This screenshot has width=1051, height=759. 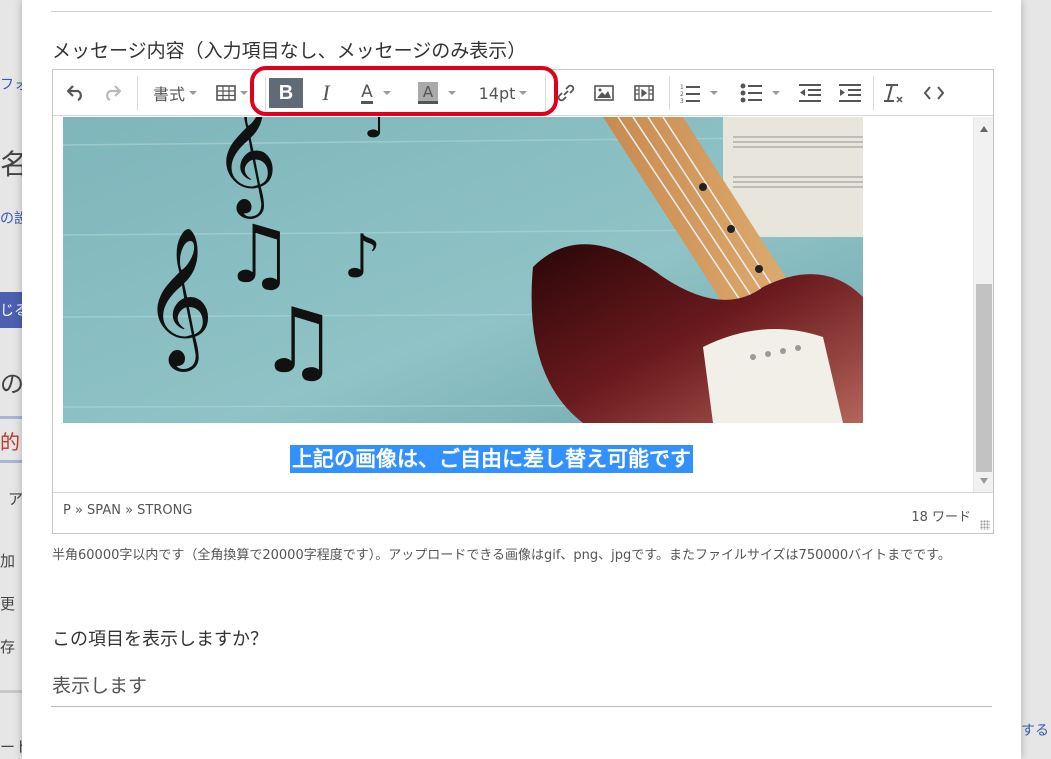 I want to click on bg-fragment: 存, so click(x=8, y=647).